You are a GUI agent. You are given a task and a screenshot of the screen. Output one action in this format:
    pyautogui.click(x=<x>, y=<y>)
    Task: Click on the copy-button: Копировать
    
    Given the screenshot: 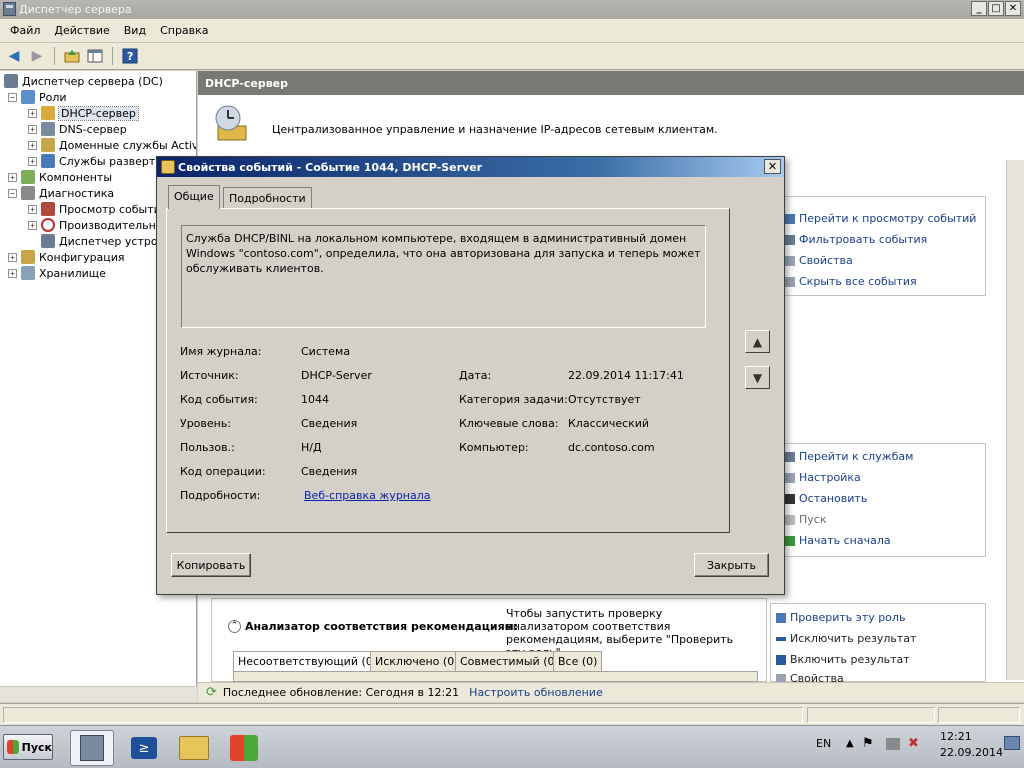 What is the action you would take?
    pyautogui.click(x=211, y=565)
    